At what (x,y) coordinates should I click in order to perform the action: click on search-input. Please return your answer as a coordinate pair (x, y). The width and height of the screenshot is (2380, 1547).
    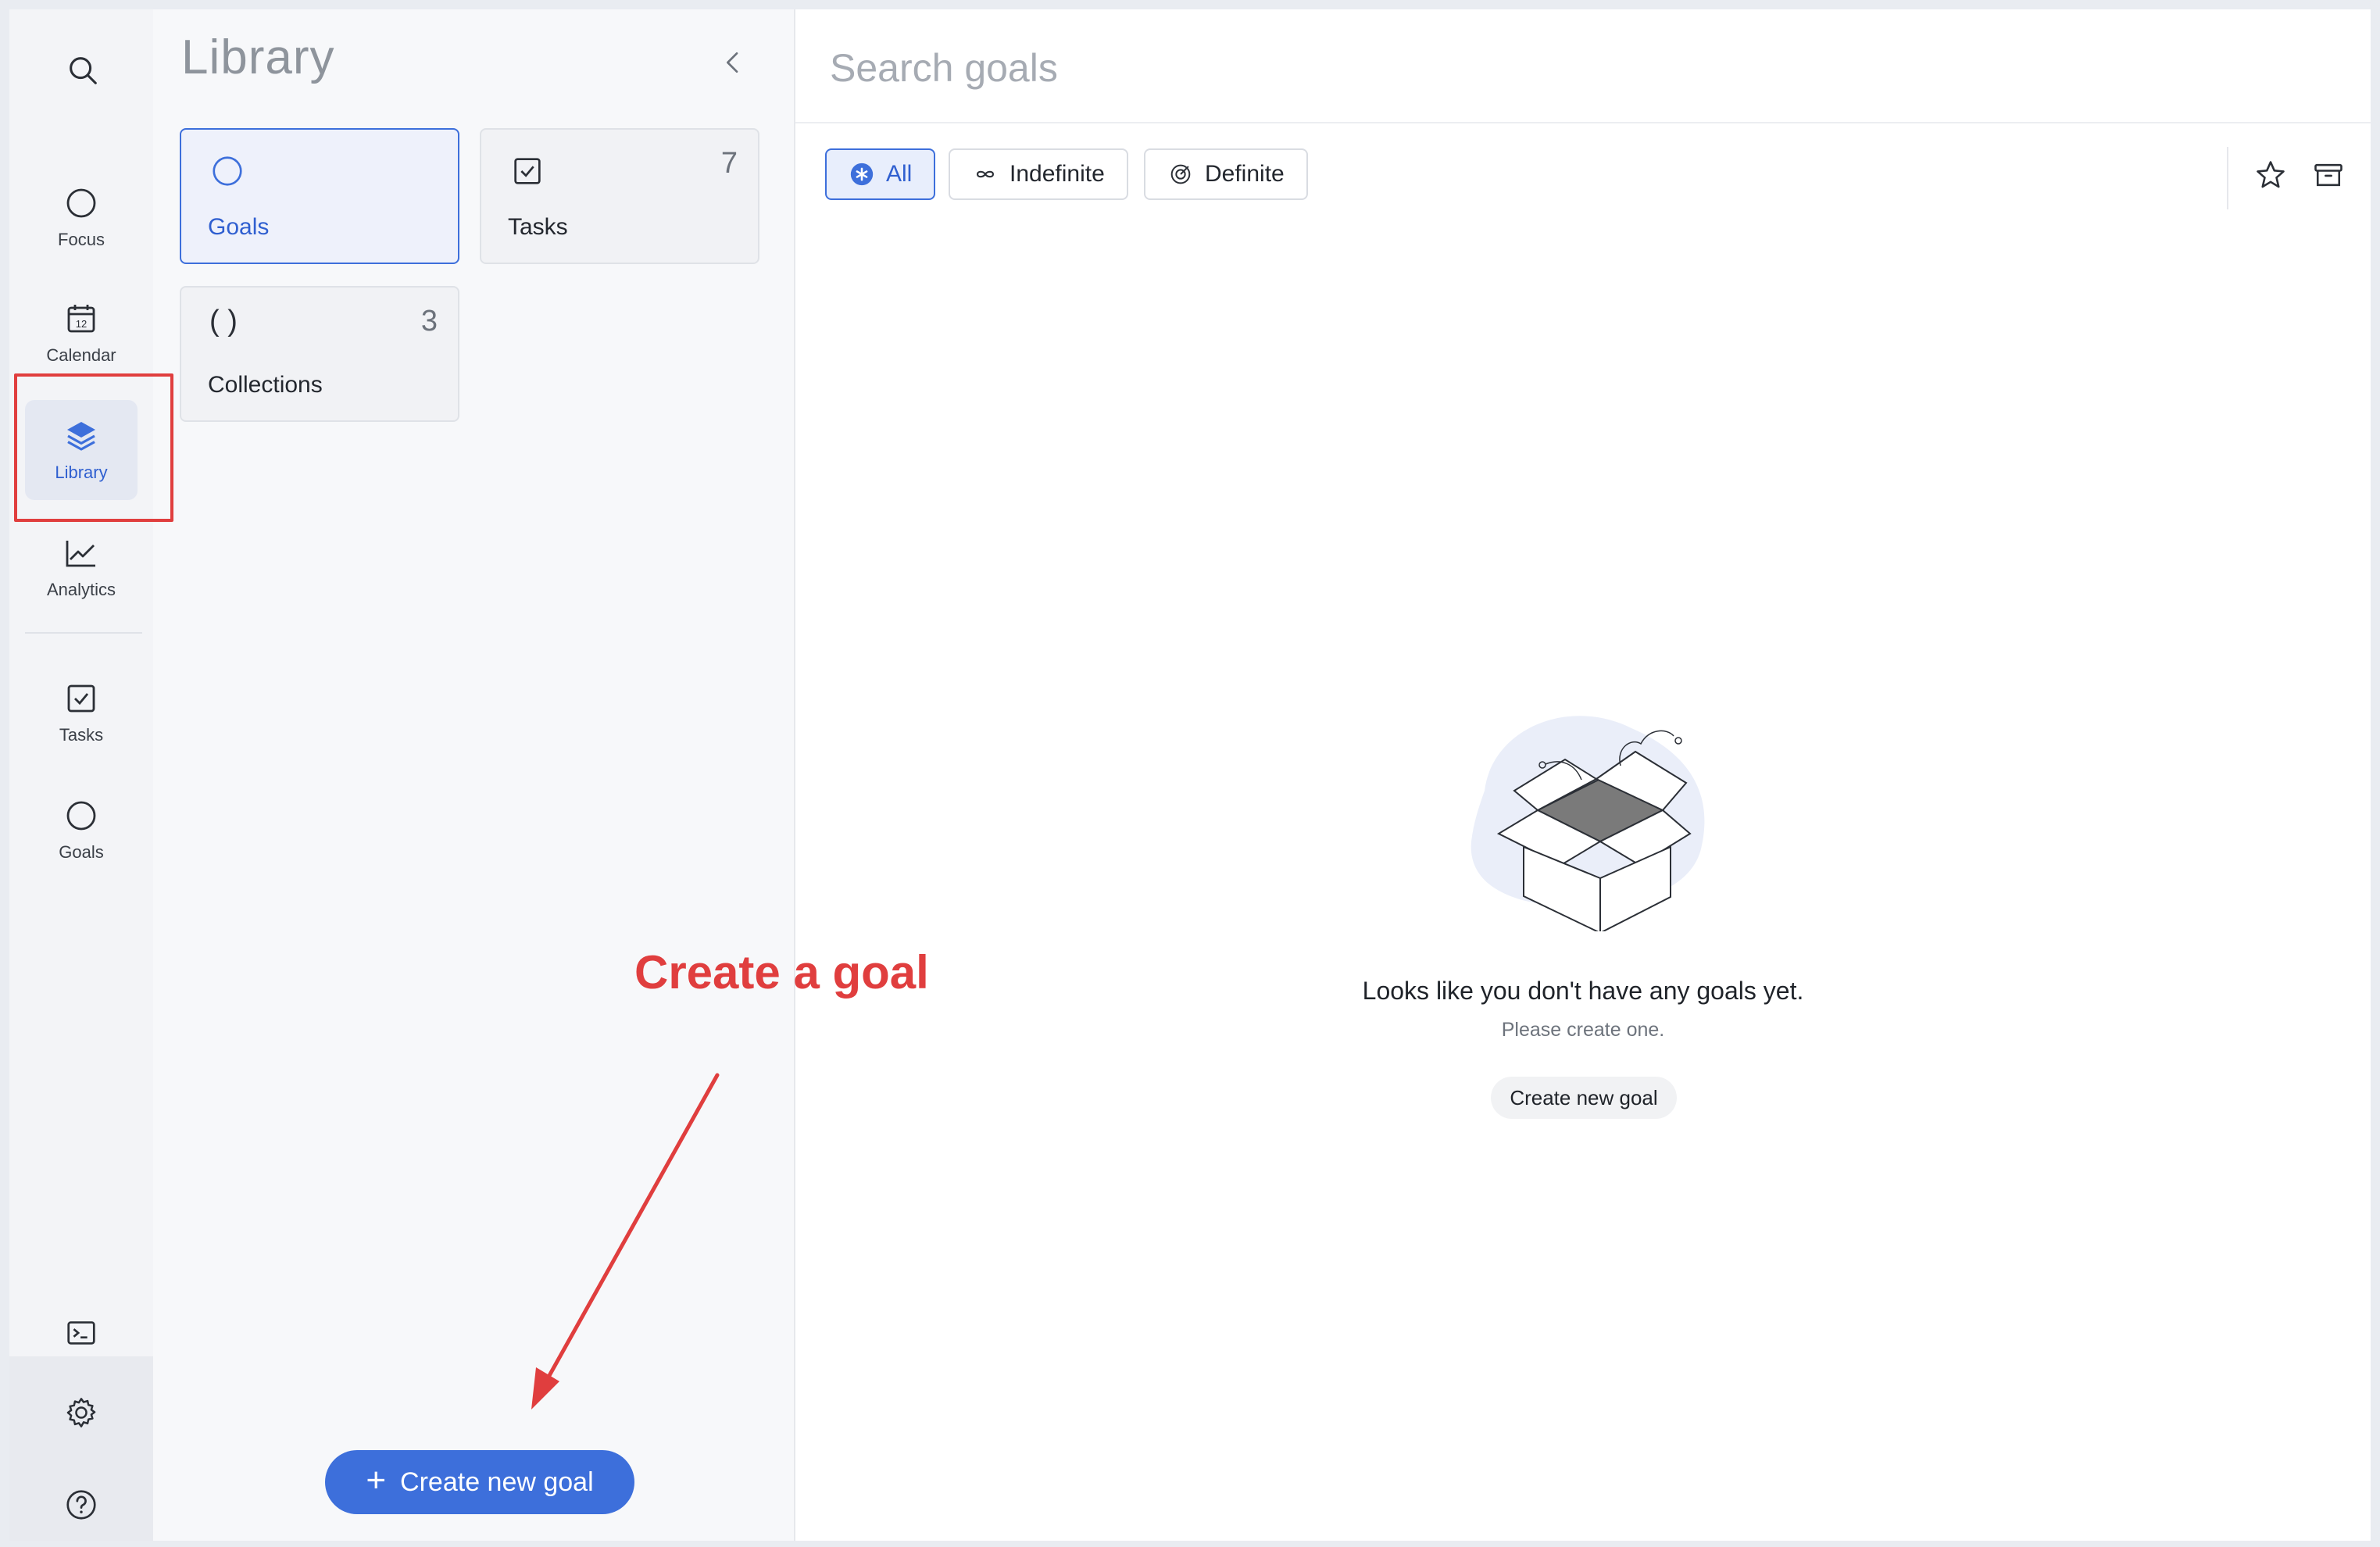
    Looking at the image, I should click on (1533, 68).